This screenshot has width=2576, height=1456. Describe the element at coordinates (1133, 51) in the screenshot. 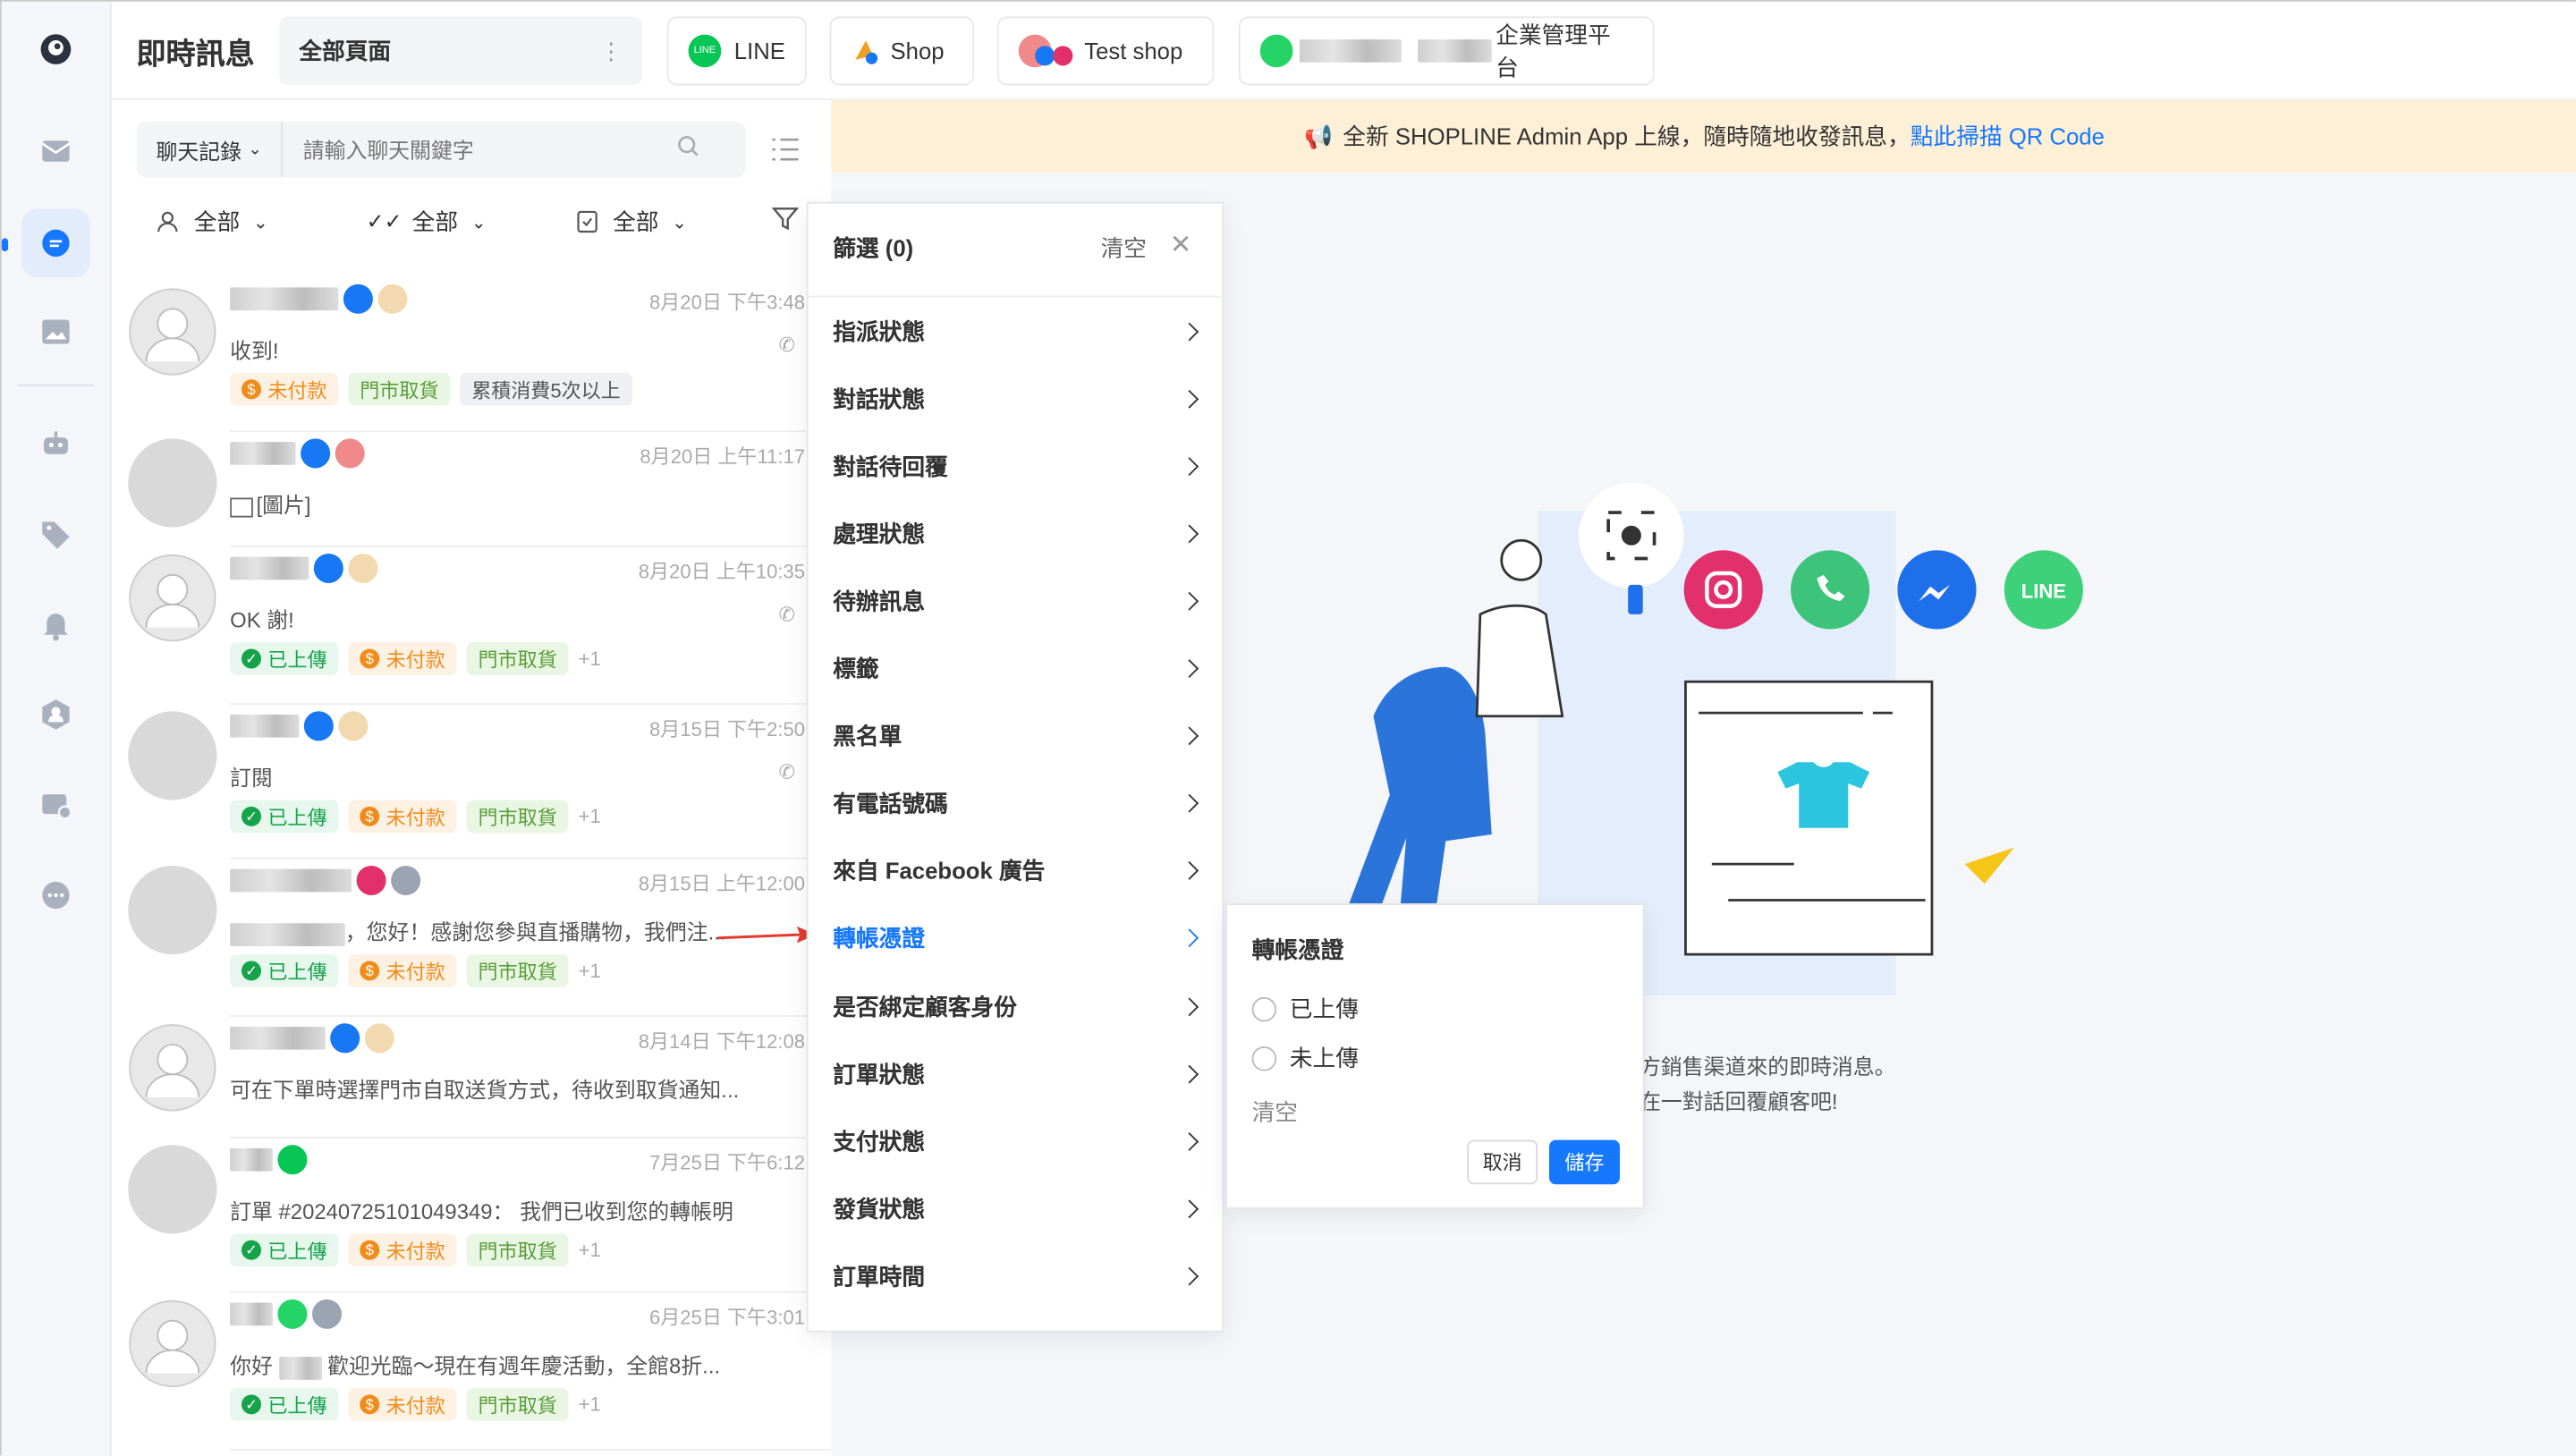

I see `channel-tab-label: Test shop` at that location.